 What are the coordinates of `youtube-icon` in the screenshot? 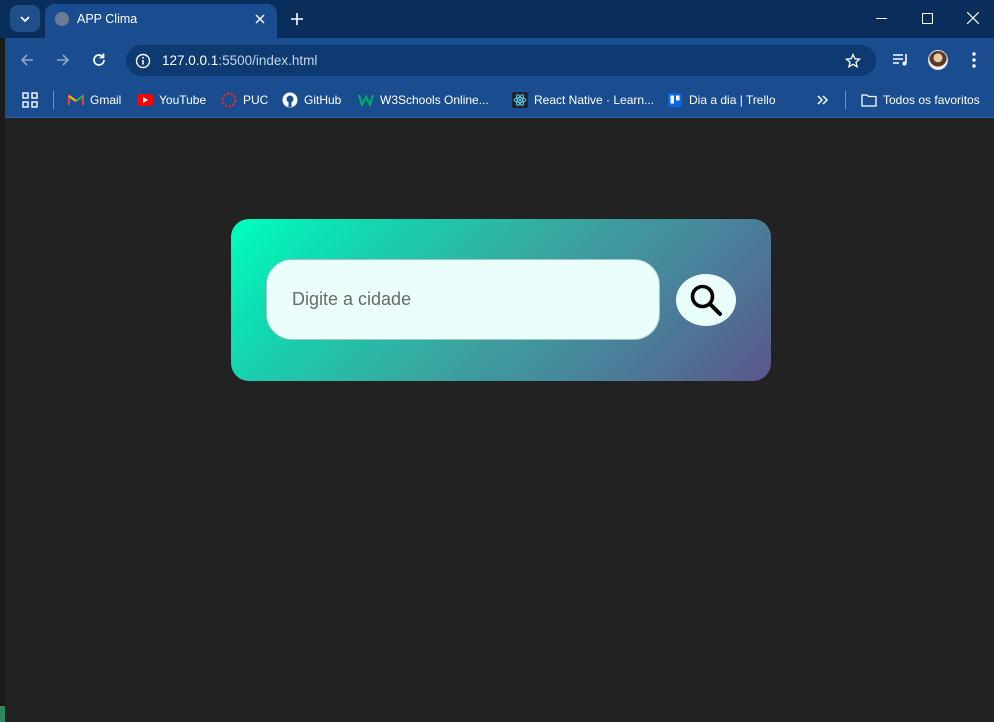 It's located at (145, 100).